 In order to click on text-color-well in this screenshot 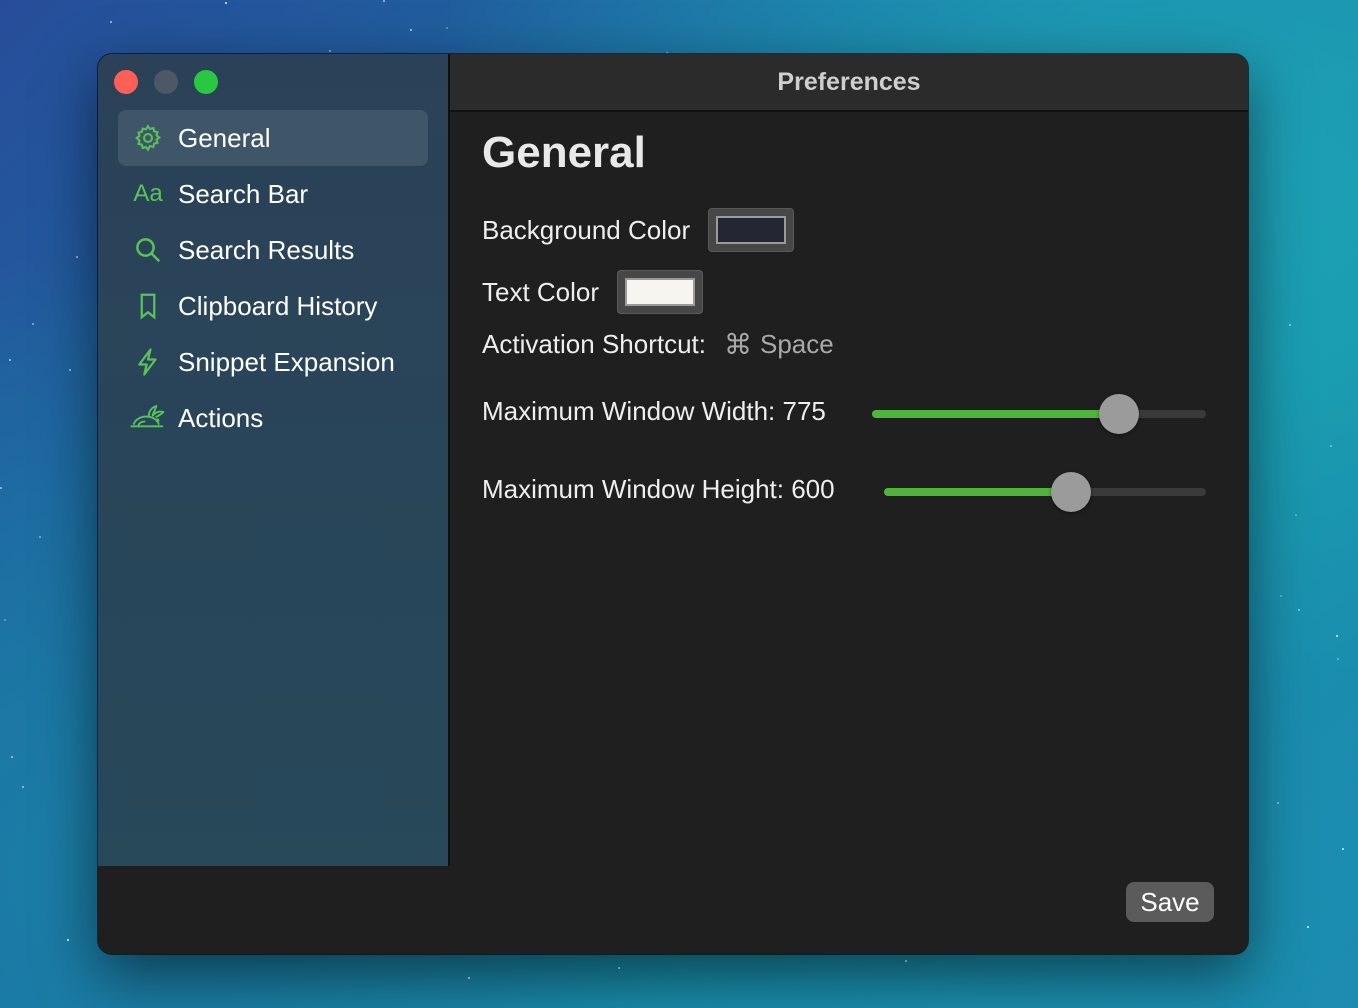, I will do `click(660, 292)`.